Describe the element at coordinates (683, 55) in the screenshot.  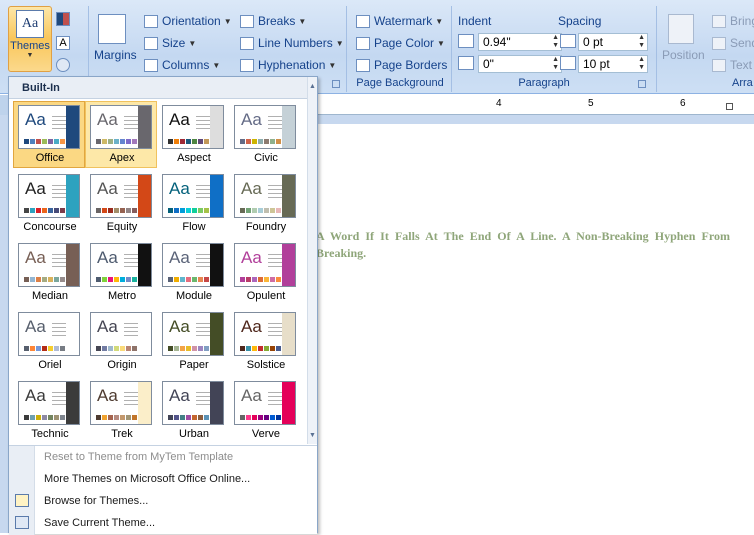
I see `position-button: Position` at that location.